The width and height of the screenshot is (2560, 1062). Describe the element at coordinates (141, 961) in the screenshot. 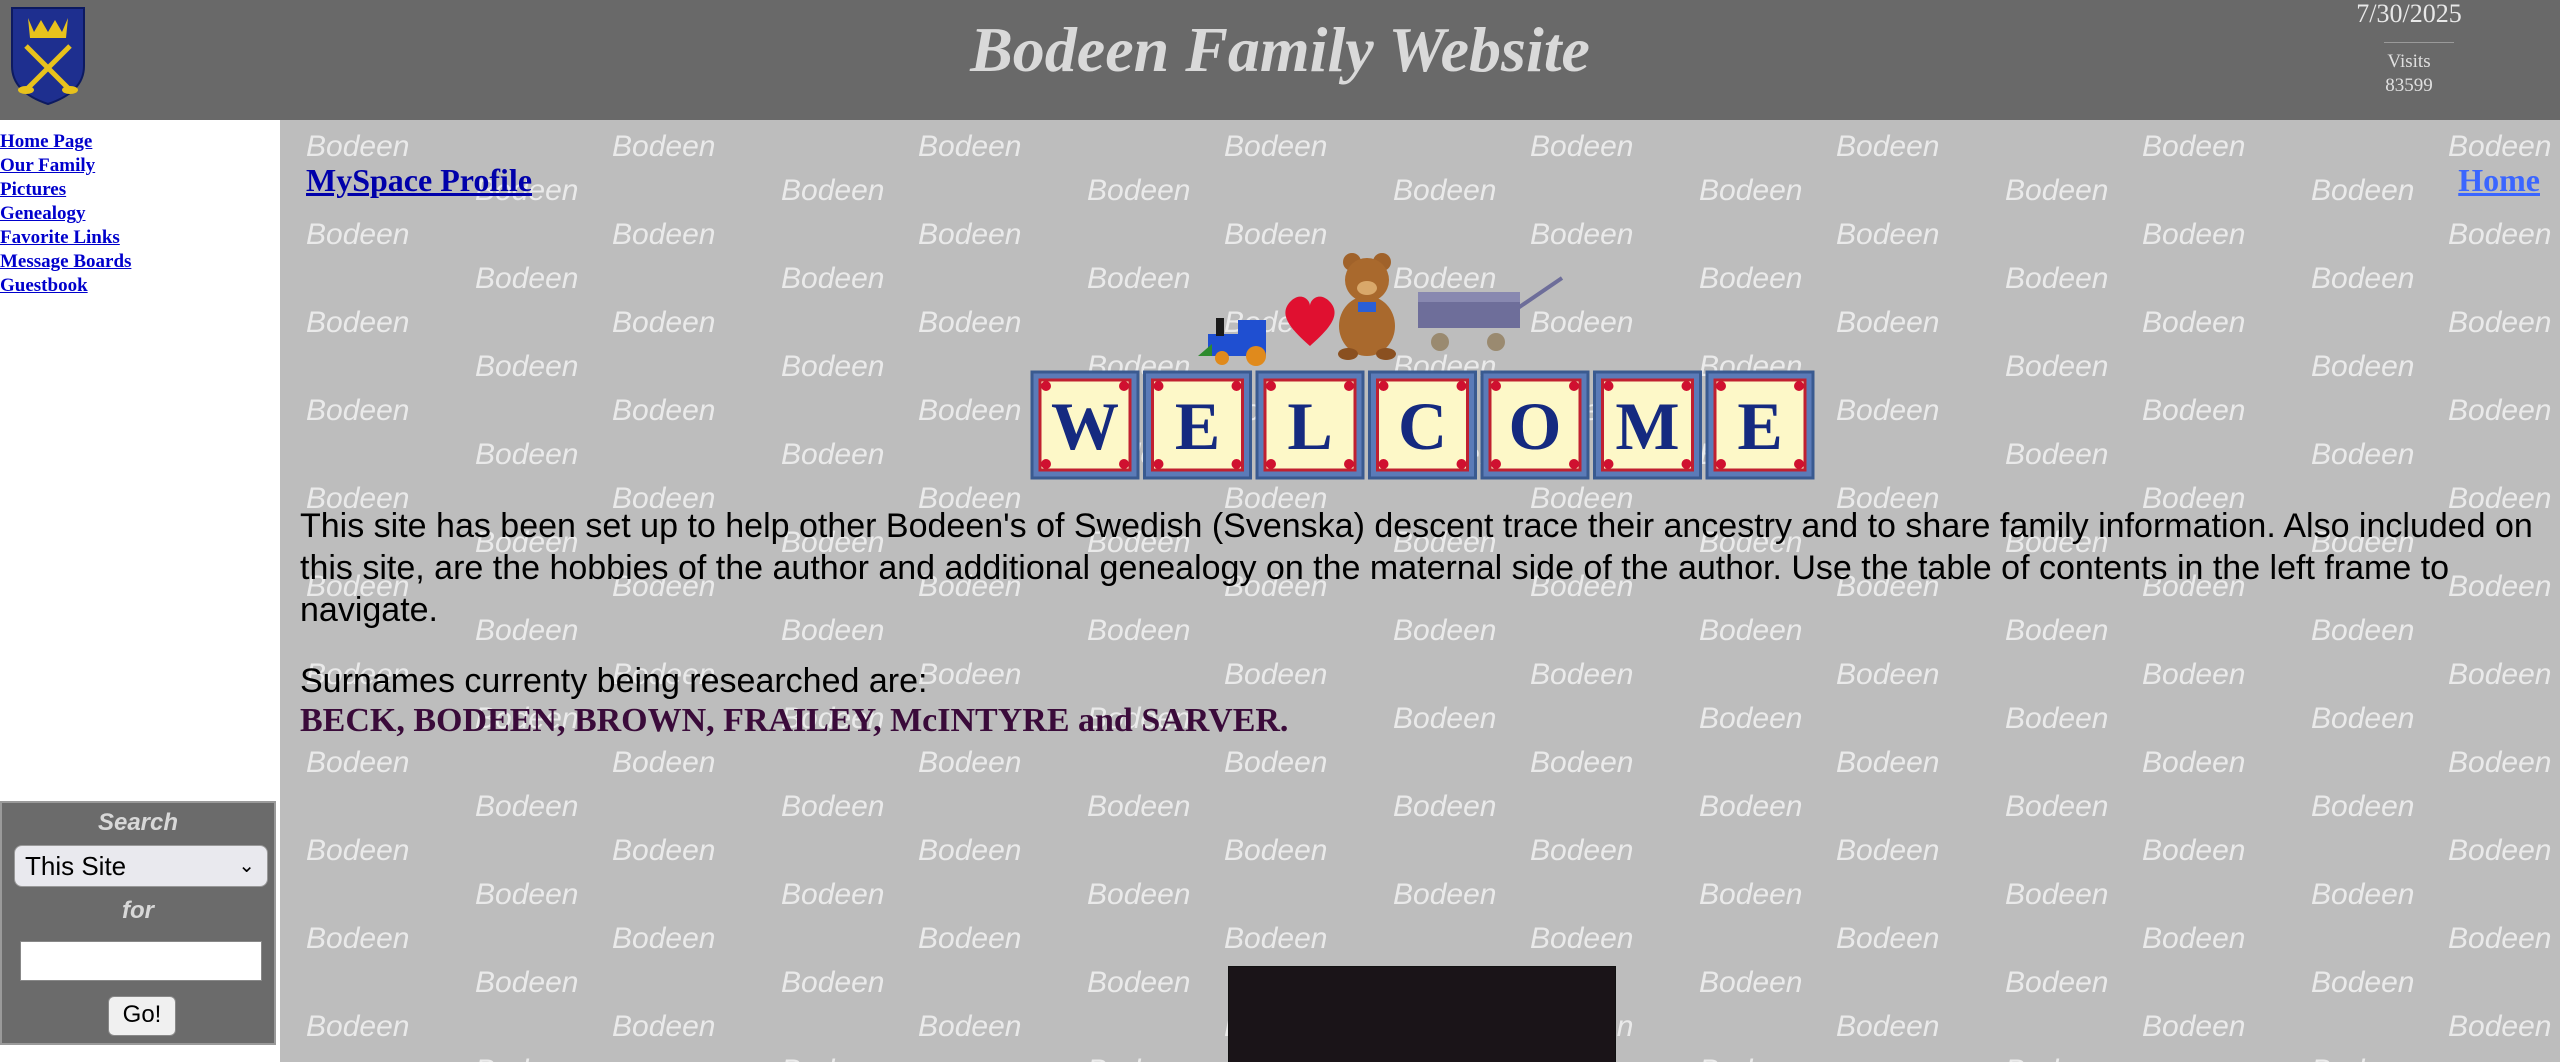

I see `search-input` at that location.